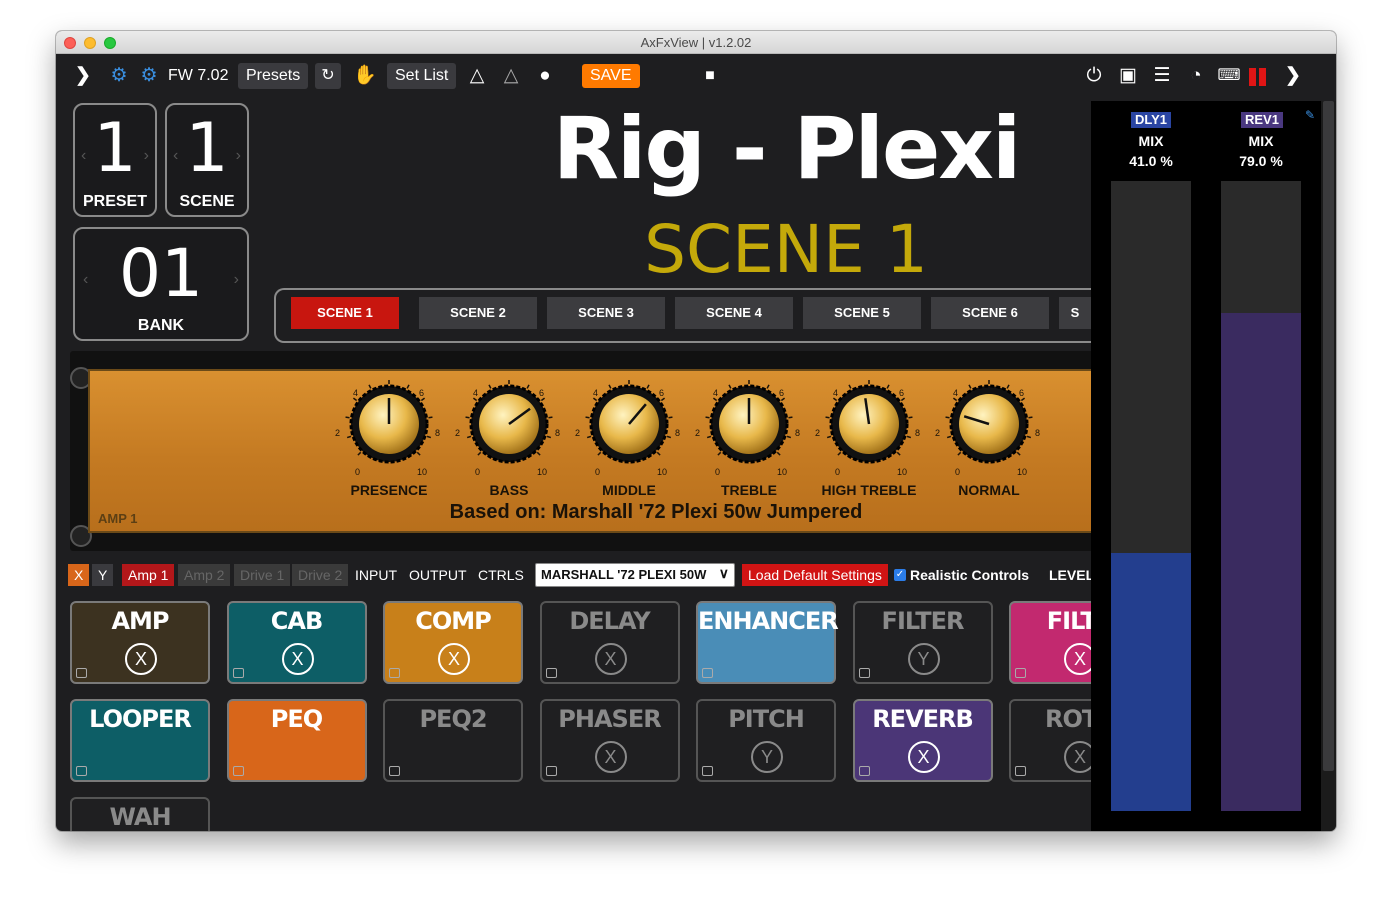 This screenshot has height=912, width=1392. What do you see at coordinates (1068, 719) in the screenshot?
I see `block-name: ROTA` at bounding box center [1068, 719].